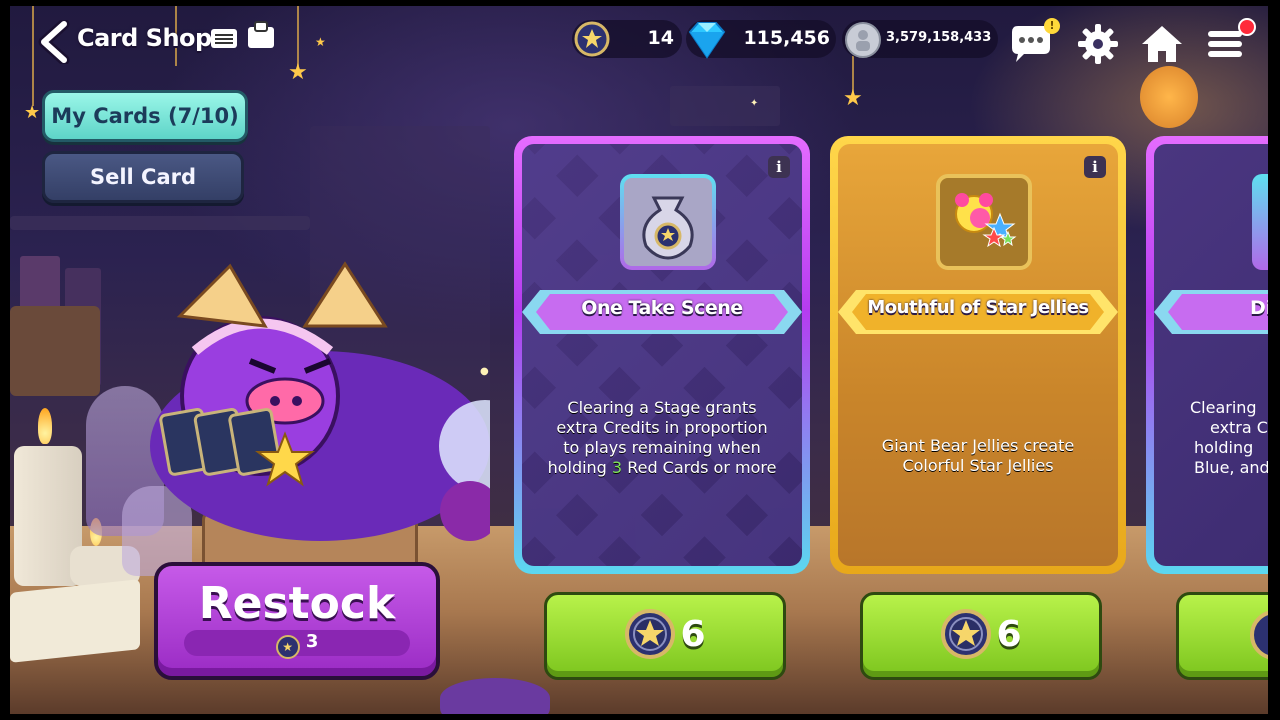 The width and height of the screenshot is (1280, 720). Describe the element at coordinates (54, 42) in the screenshot. I see `back-arrow-icon` at that location.